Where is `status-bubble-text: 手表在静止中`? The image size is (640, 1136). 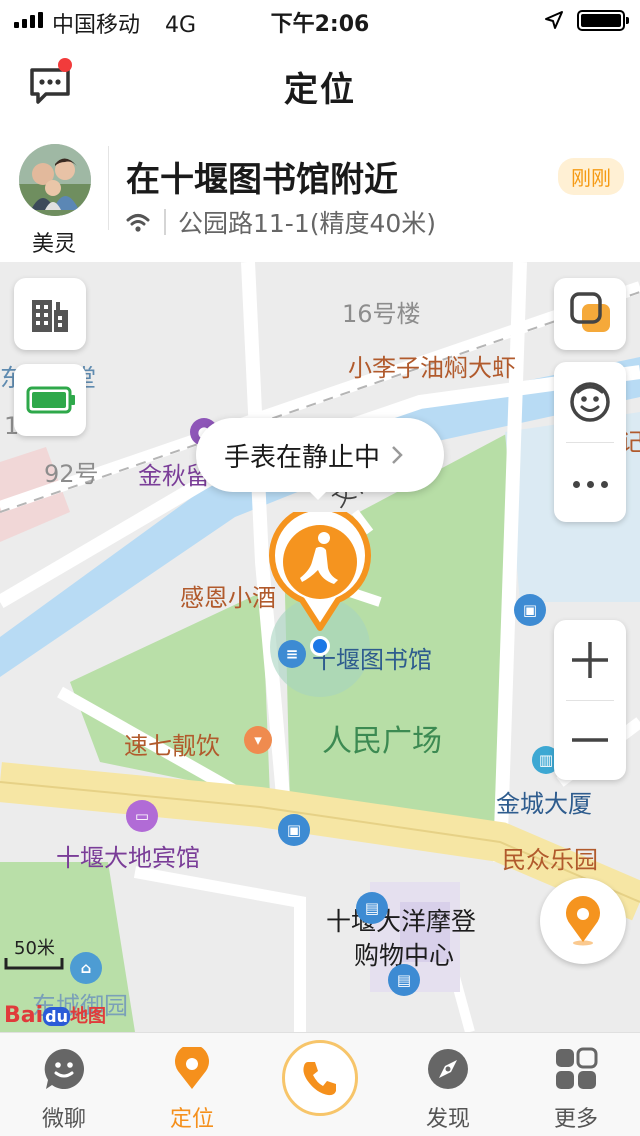
status-bubble-text: 手表在静止中 is located at coordinates (302, 457).